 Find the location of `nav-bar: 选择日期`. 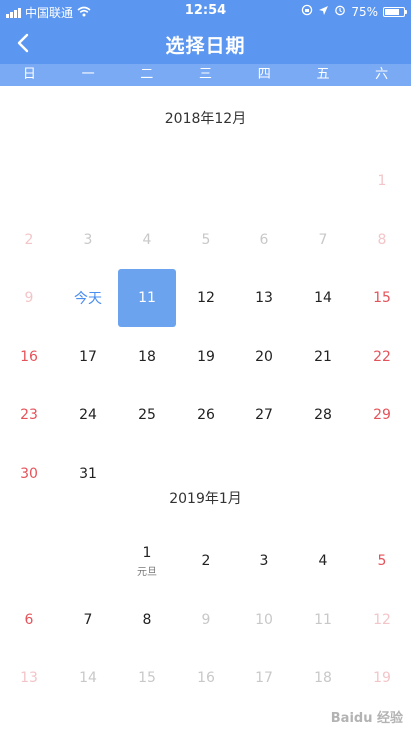

nav-bar: 选择日期 is located at coordinates (205, 43).